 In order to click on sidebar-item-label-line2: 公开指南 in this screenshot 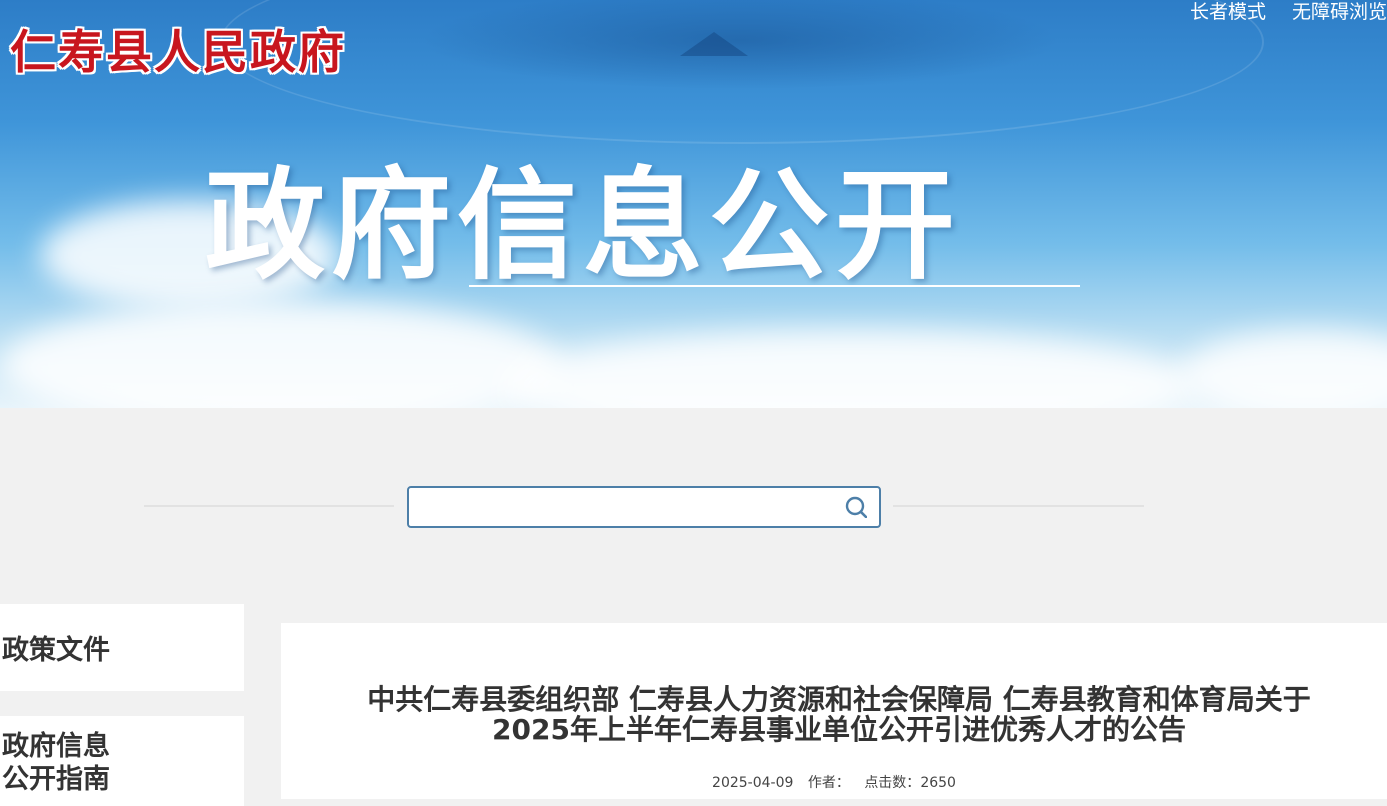, I will do `click(56, 779)`.